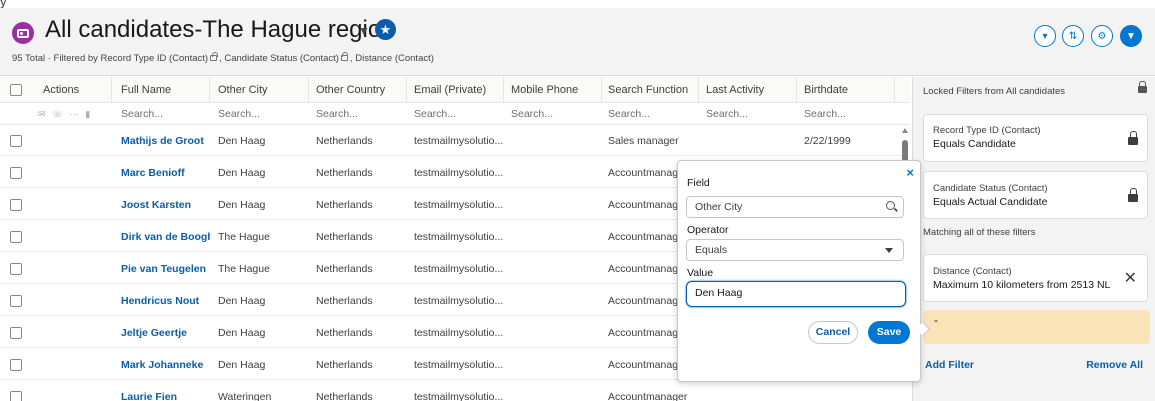  What do you see at coordinates (990, 188) in the screenshot?
I see `filter-field-label: Candidate Status (Contact)` at bounding box center [990, 188].